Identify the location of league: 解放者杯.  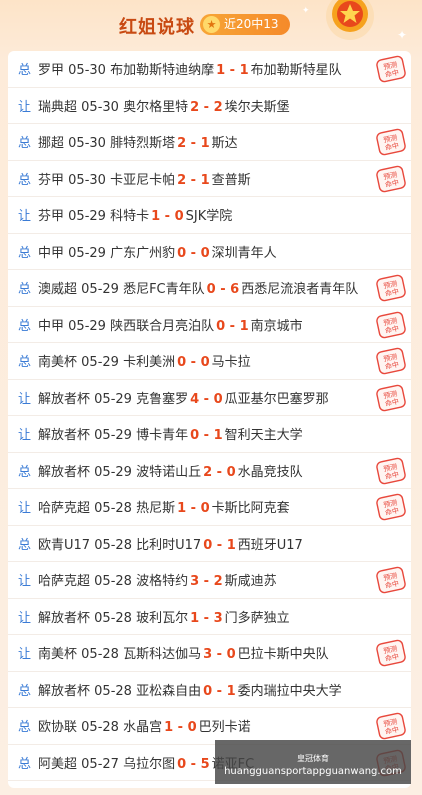
(64, 399).